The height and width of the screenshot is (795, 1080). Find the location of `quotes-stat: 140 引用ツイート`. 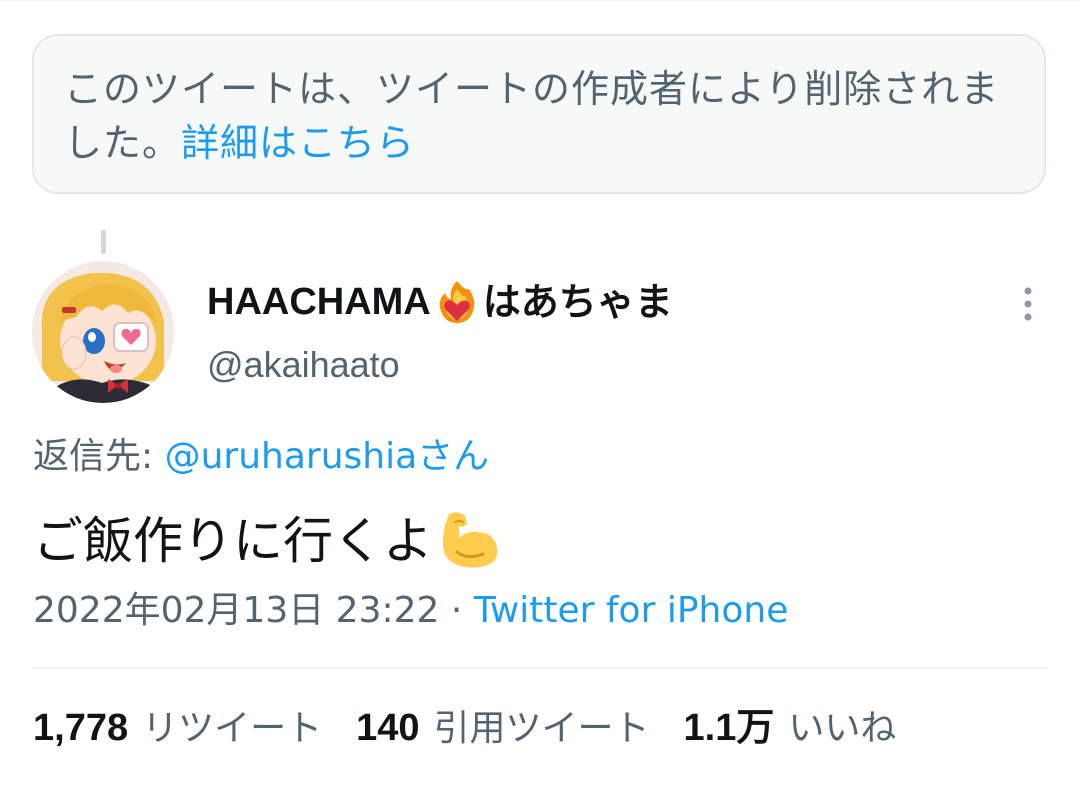

quotes-stat: 140 引用ツイート is located at coordinates (502, 728).